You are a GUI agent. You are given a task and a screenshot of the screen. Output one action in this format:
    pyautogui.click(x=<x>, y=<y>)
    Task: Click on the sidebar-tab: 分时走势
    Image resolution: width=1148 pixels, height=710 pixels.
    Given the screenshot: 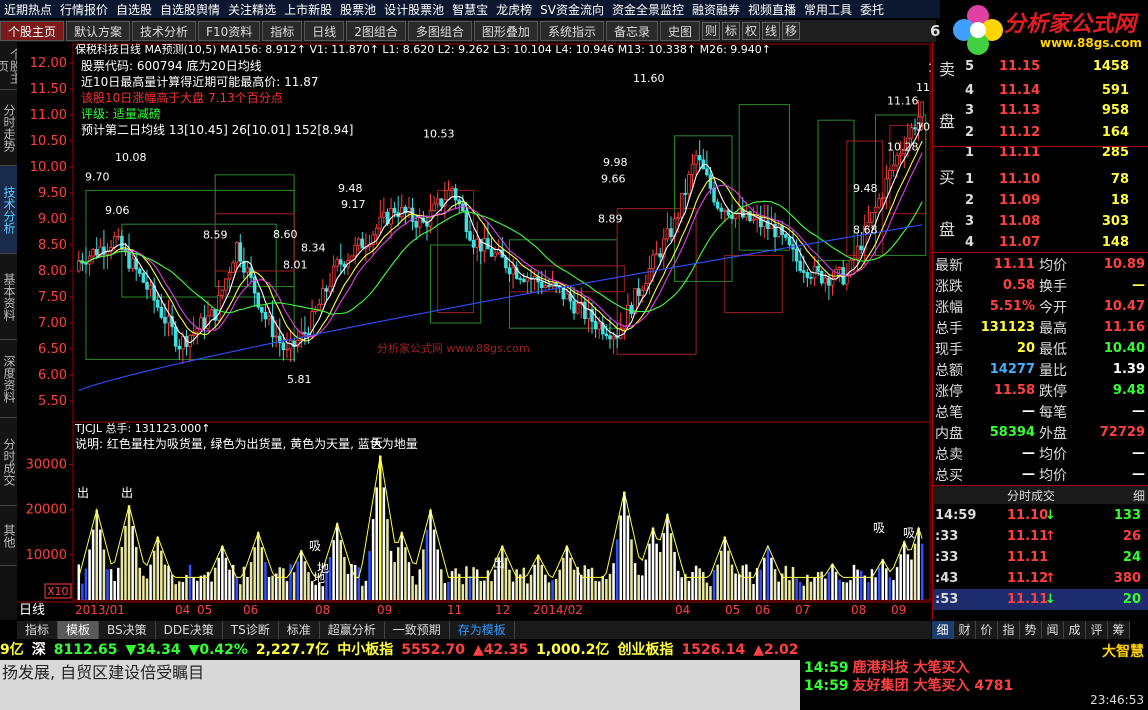 What is the action you would take?
    pyautogui.click(x=8, y=128)
    